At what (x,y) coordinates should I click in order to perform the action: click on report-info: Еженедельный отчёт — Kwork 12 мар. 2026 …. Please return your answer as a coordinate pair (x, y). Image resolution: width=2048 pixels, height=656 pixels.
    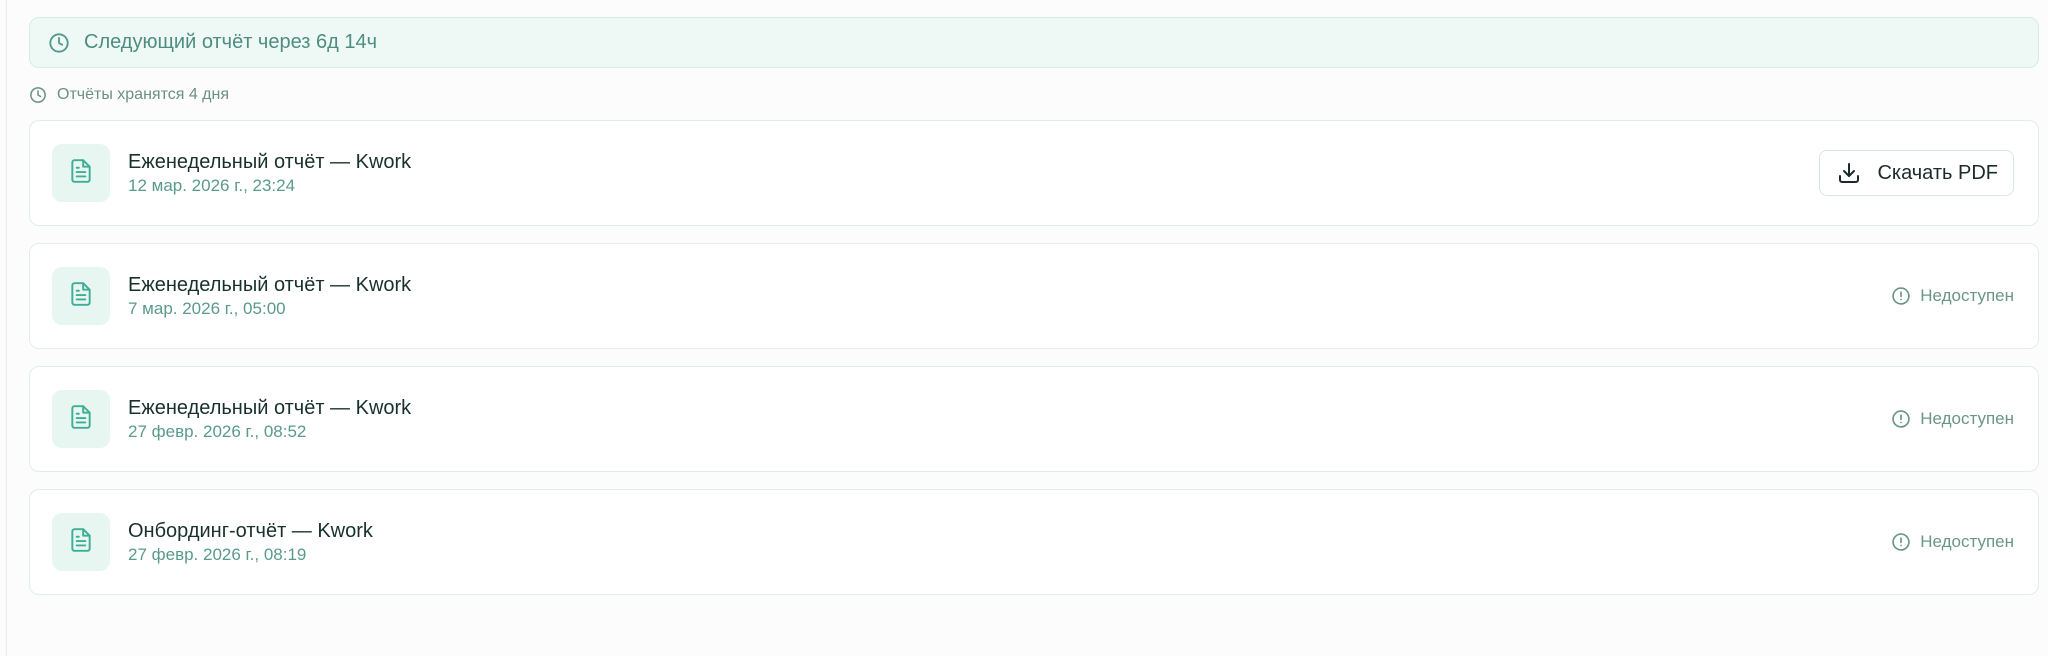
    Looking at the image, I should click on (269, 173).